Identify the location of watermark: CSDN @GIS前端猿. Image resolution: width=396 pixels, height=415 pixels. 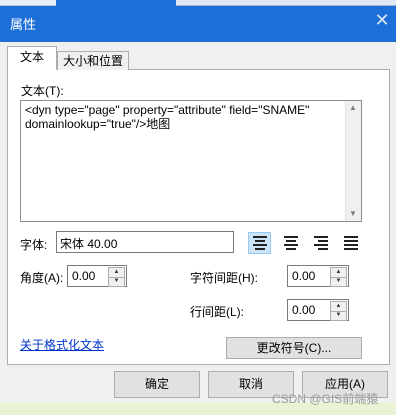
(325, 399).